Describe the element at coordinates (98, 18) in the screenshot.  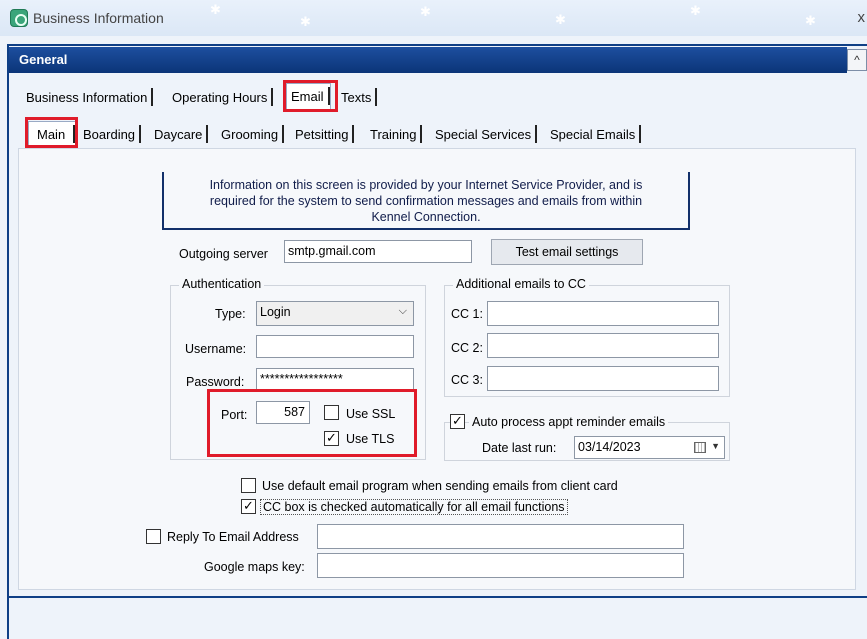
I see `window-title: Business Information` at that location.